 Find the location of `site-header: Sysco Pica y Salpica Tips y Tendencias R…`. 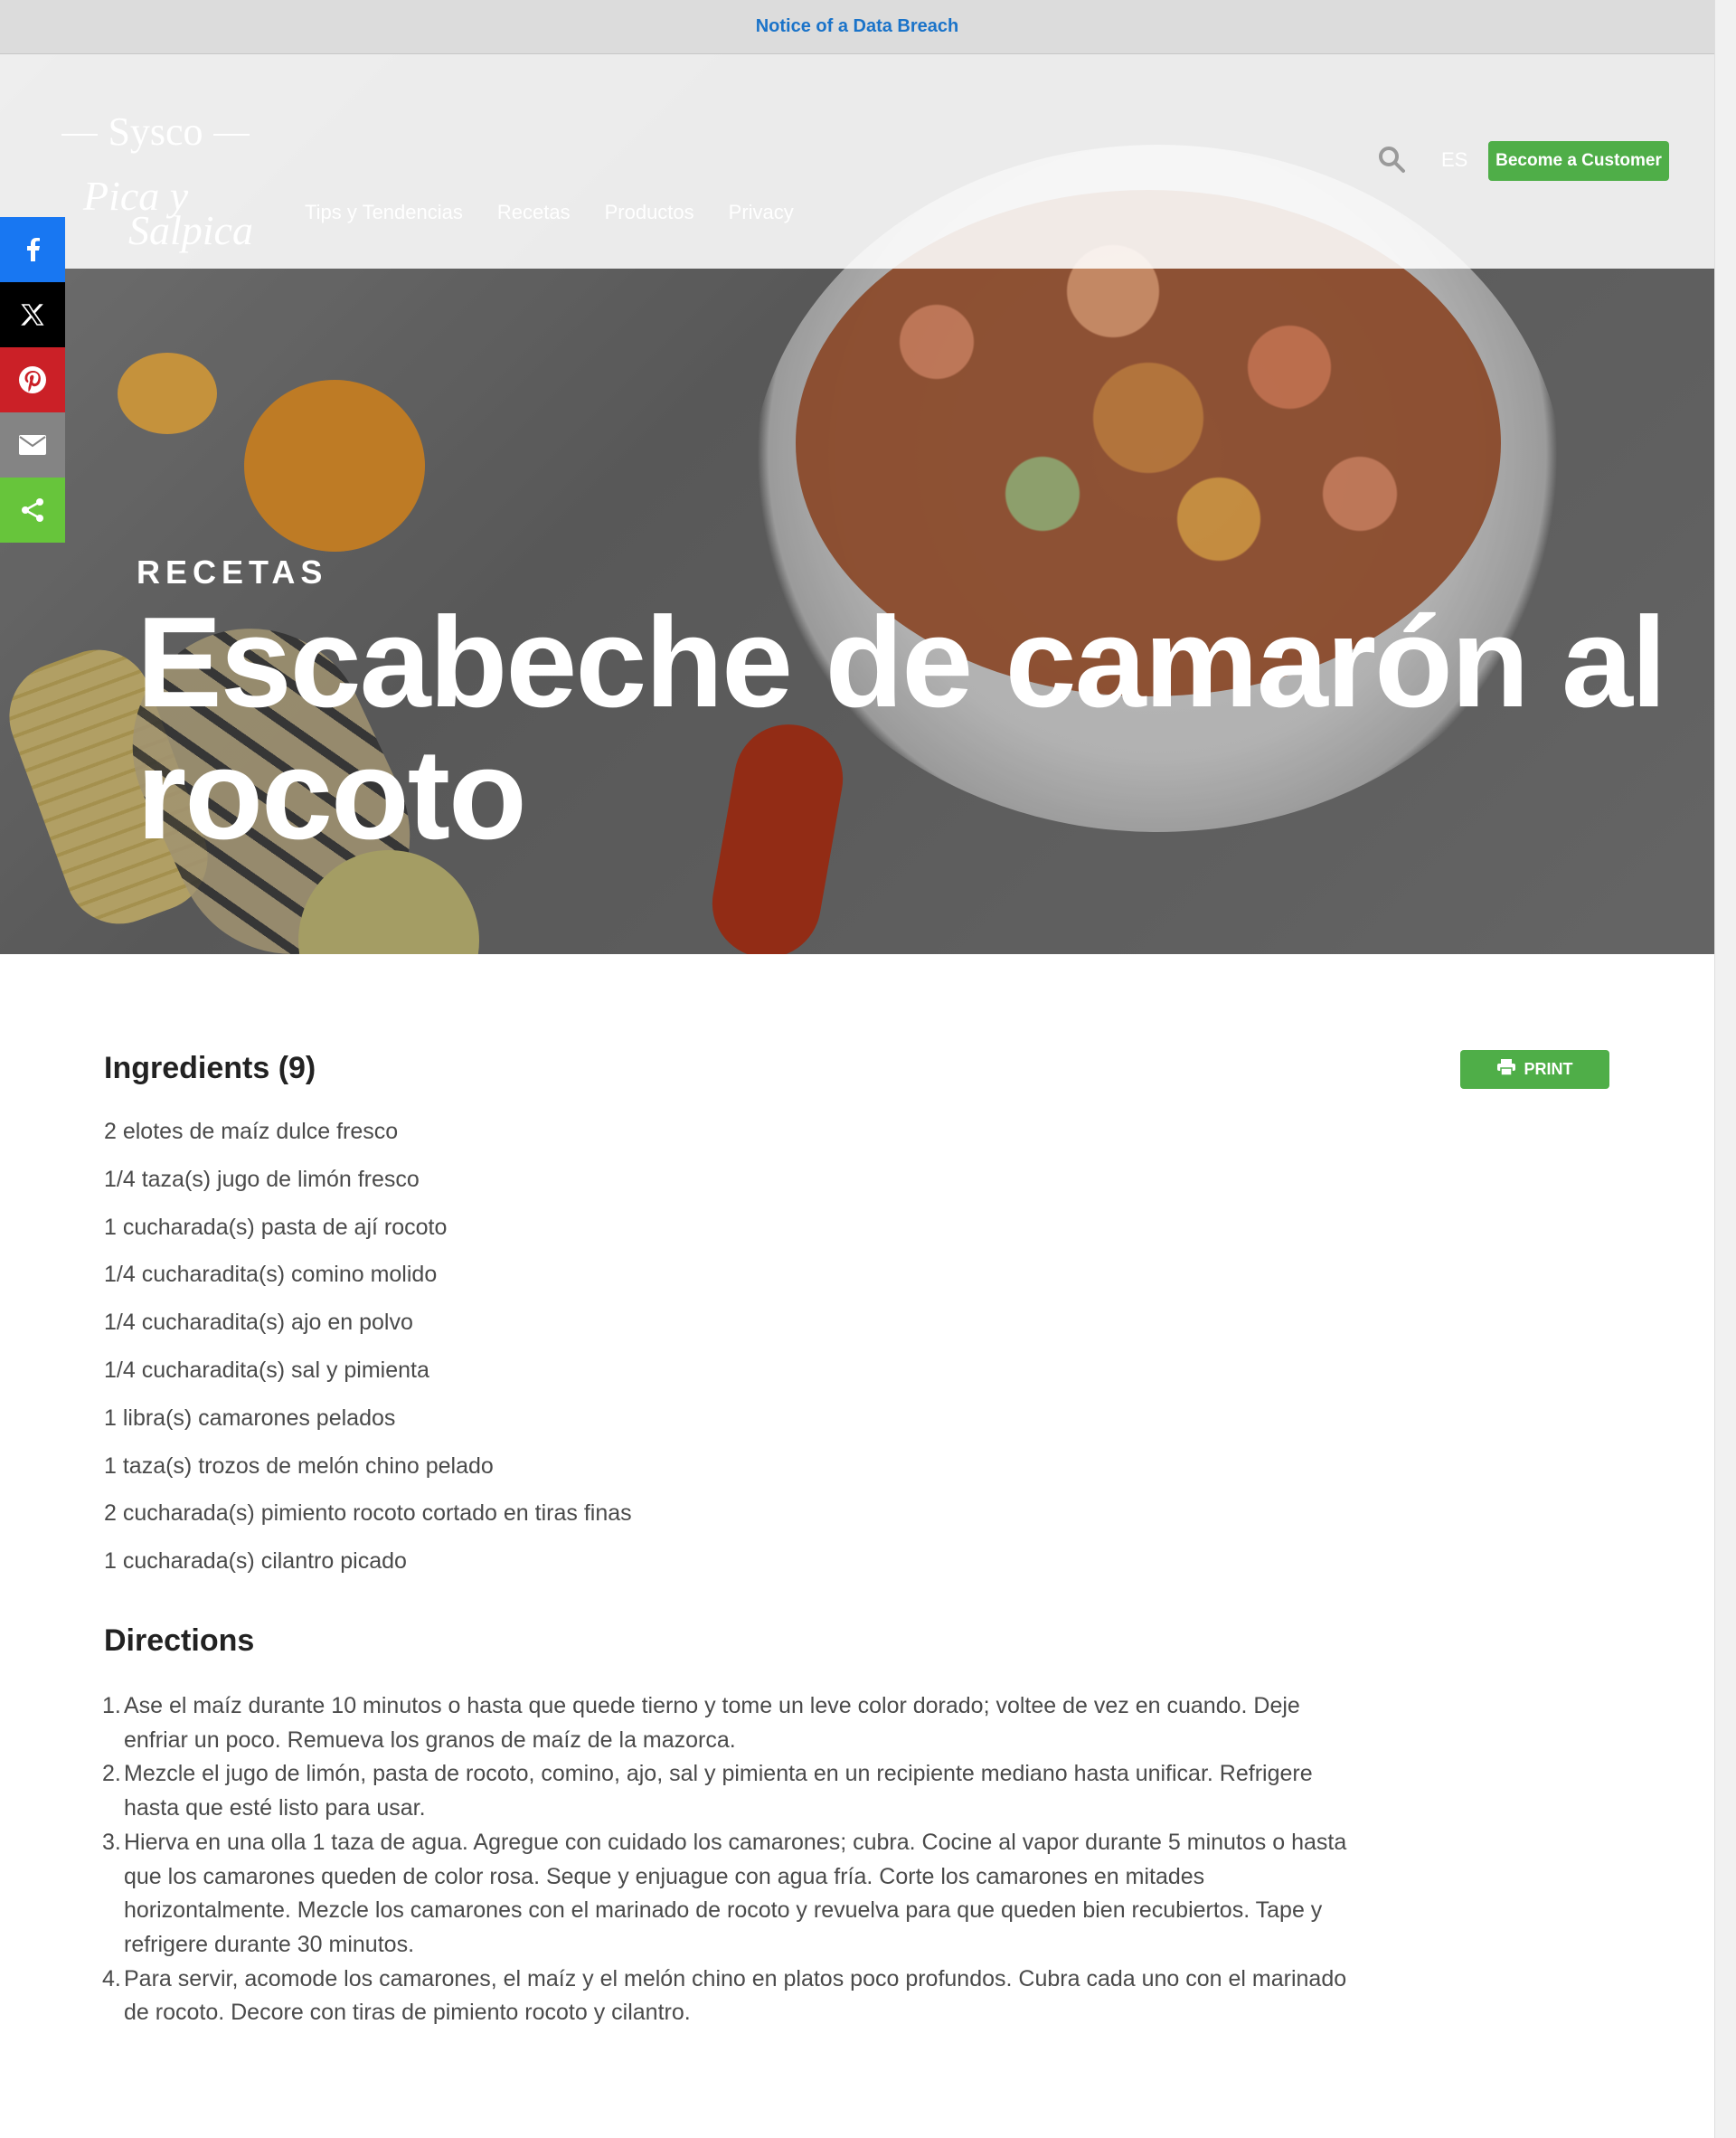

site-header: Sysco Pica y Salpica Tips y Tendencias R… is located at coordinates (857, 161).